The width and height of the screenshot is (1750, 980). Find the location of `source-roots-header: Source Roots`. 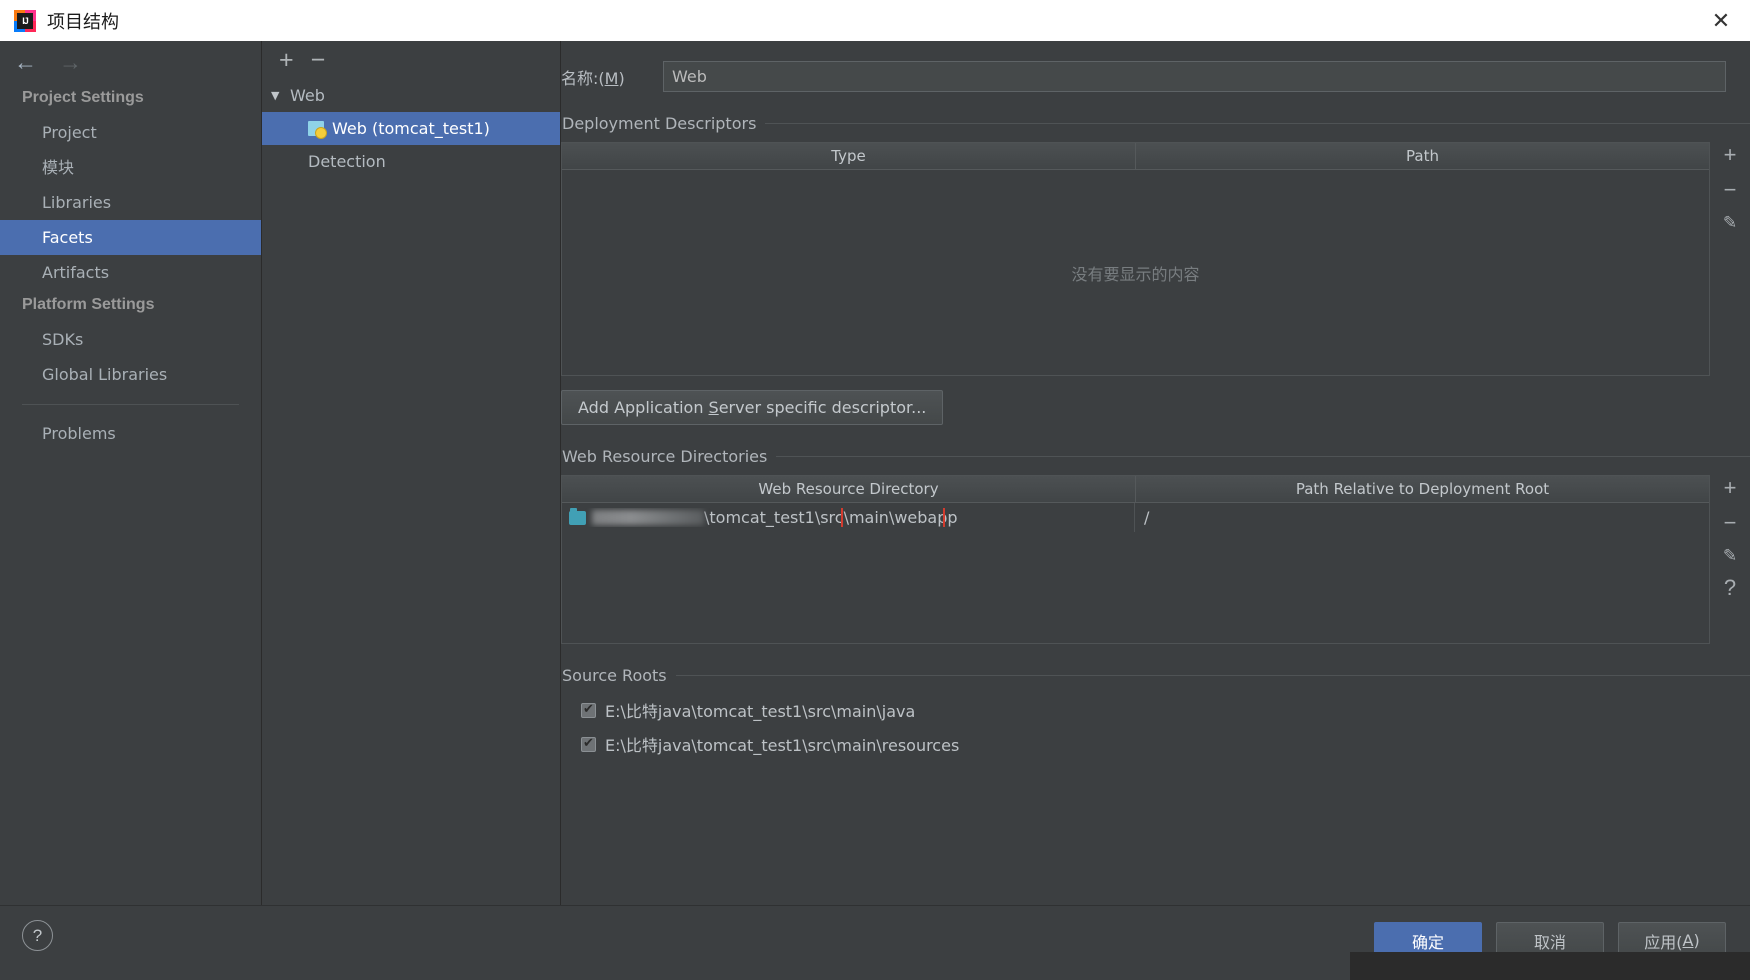

source-roots-header: Source Roots is located at coordinates (1155, 675).